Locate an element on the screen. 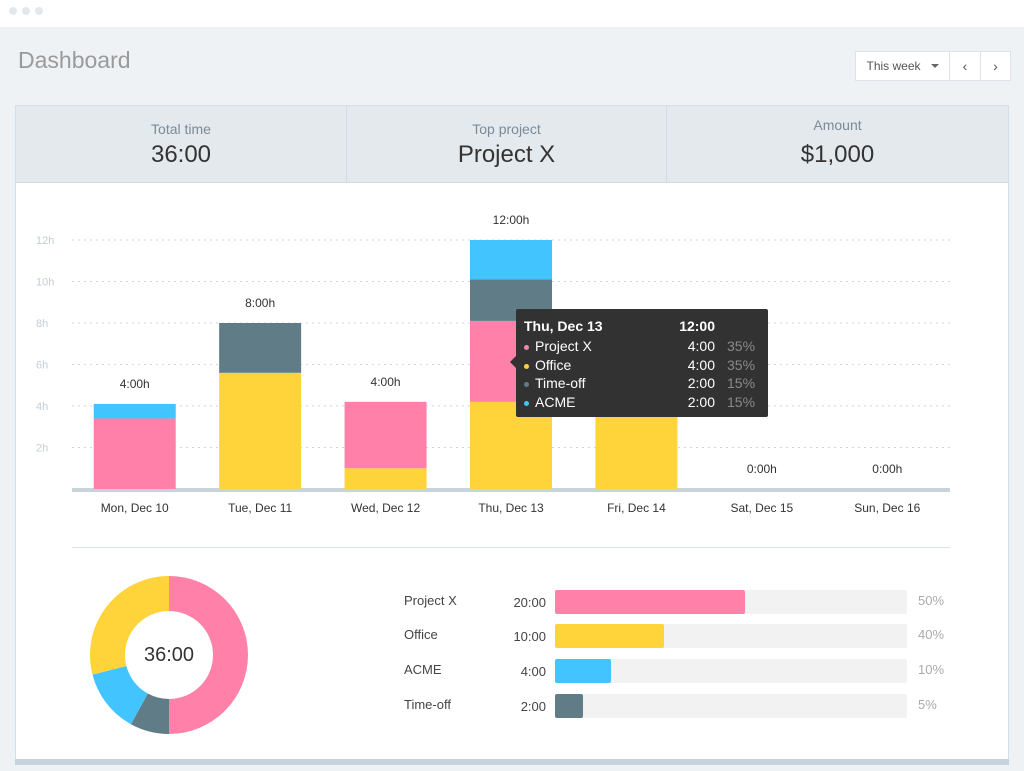 This screenshot has width=1024, height=771. previous-week-button: ‹ is located at coordinates (965, 66).